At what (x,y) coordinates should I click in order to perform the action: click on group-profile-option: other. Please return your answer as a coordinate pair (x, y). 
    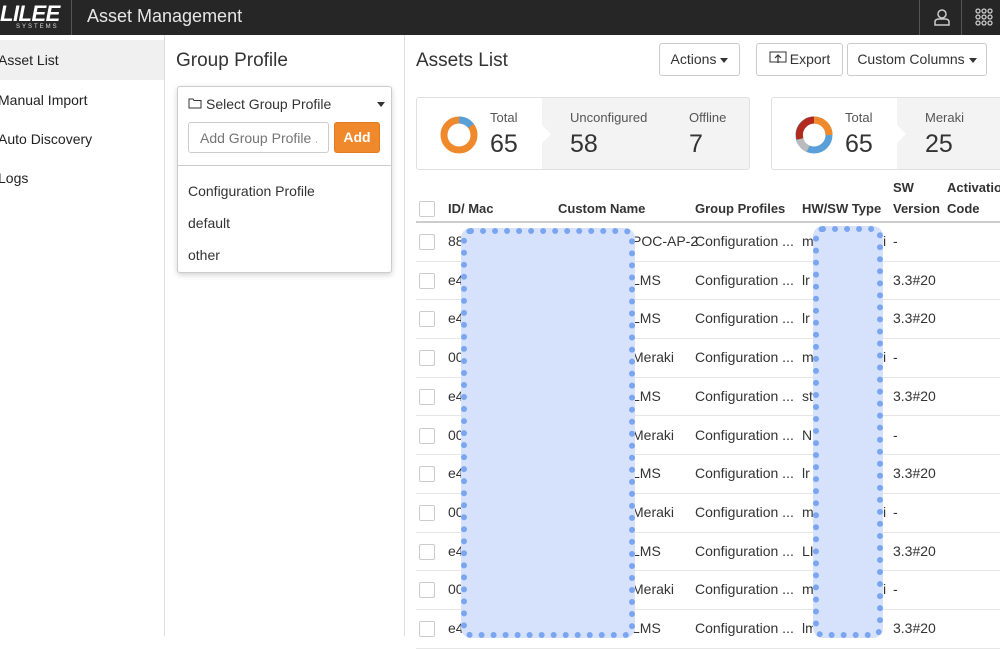
    Looking at the image, I should click on (204, 255).